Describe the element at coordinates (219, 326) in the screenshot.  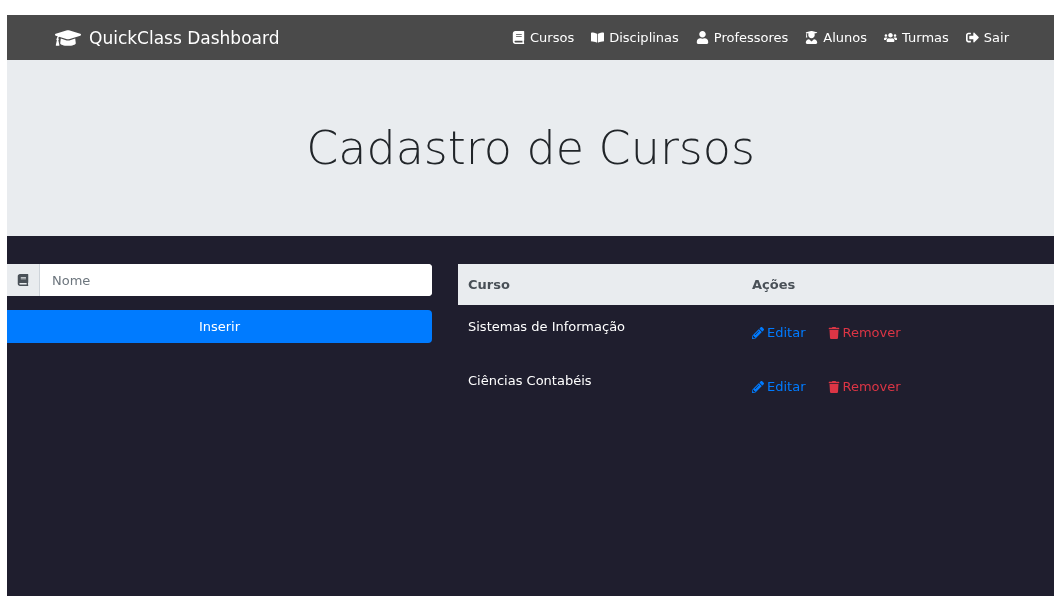
I see `insert-button: Inserir` at that location.